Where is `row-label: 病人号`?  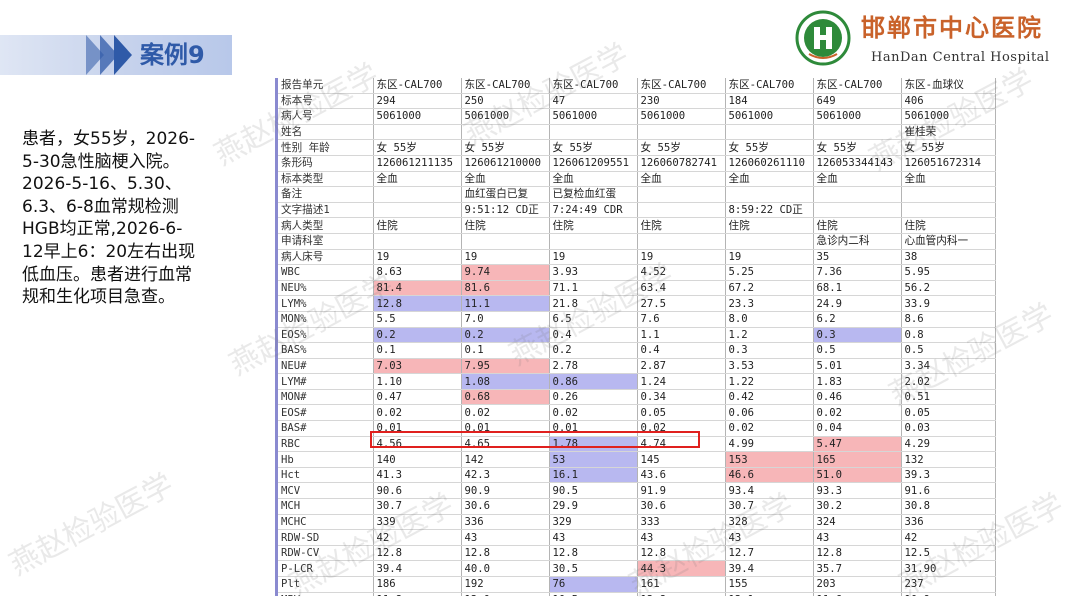
row-label: 病人号 is located at coordinates (326, 116).